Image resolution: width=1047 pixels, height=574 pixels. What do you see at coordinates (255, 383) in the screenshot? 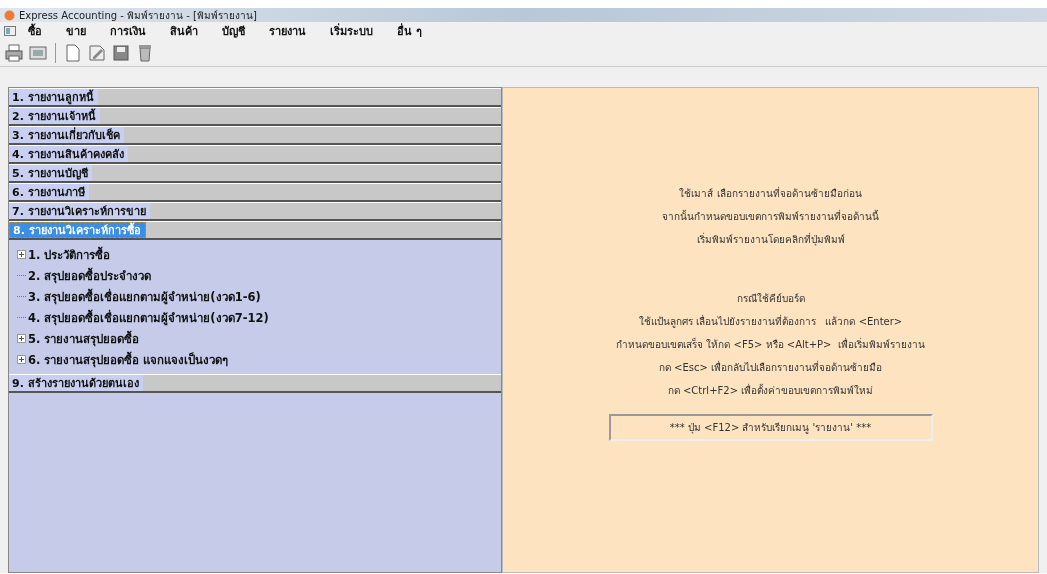
I see `category-row: 9. สร้างรายงานด้วยตนเอง` at bounding box center [255, 383].